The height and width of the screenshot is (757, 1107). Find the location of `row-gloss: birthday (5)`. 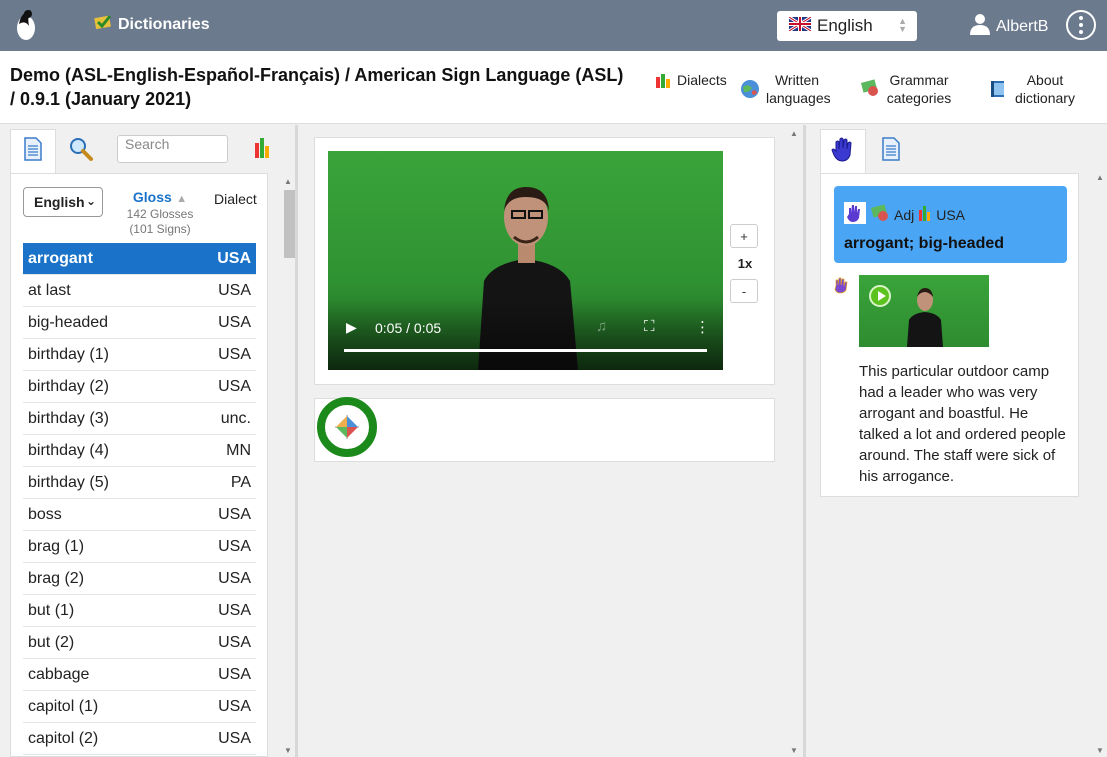

row-gloss: birthday (5) is located at coordinates (68, 482).